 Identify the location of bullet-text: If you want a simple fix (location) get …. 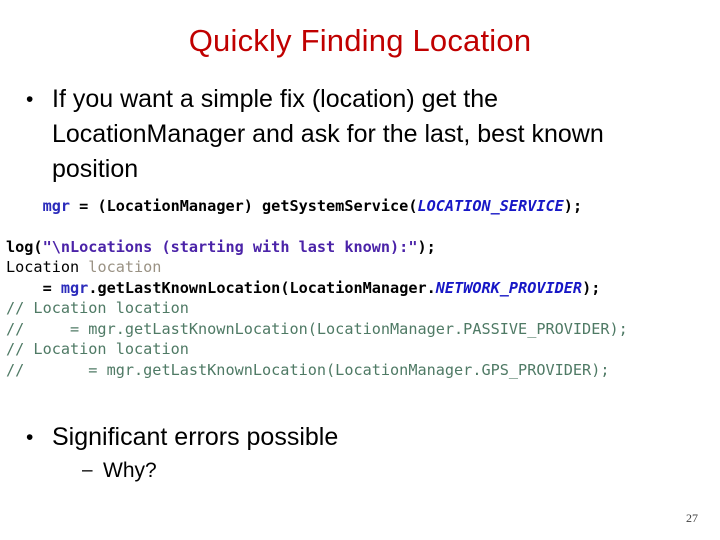
(328, 134).